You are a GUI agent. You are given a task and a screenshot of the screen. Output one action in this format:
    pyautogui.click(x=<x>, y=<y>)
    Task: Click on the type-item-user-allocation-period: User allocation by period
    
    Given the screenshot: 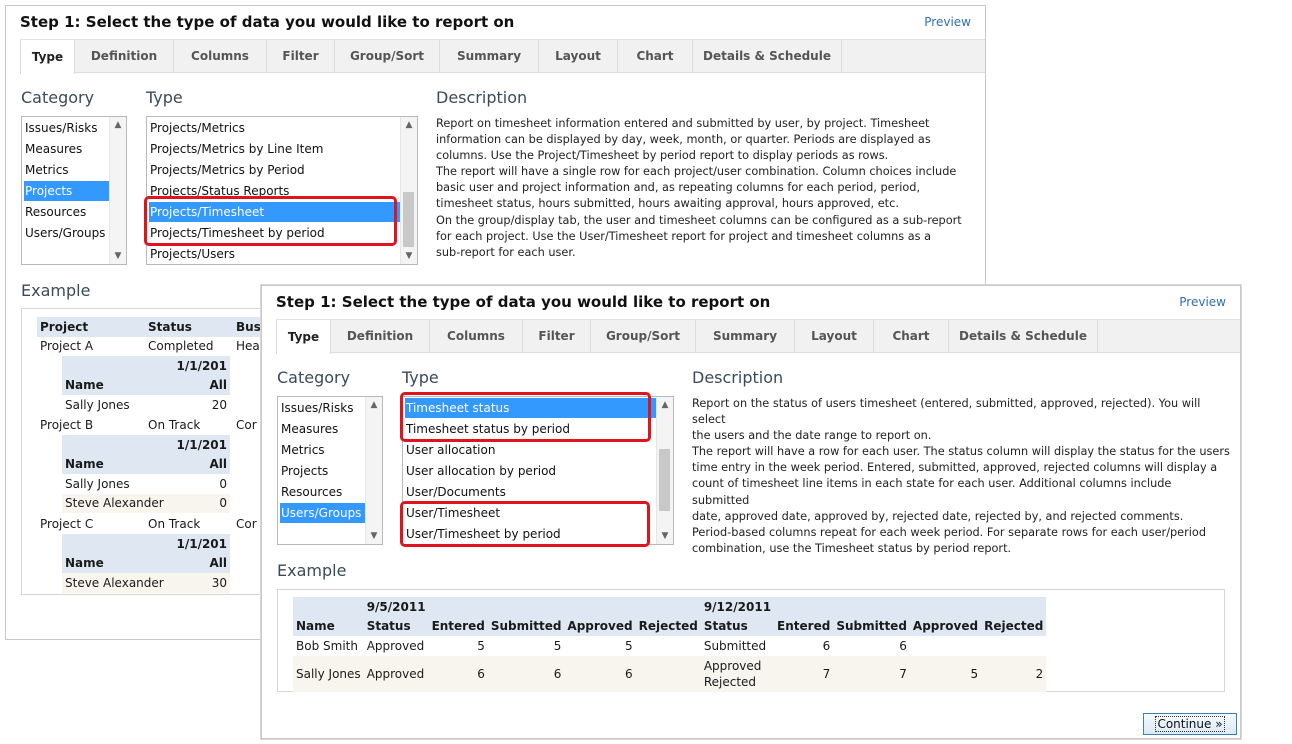 What is the action you would take?
    pyautogui.click(x=531, y=471)
    